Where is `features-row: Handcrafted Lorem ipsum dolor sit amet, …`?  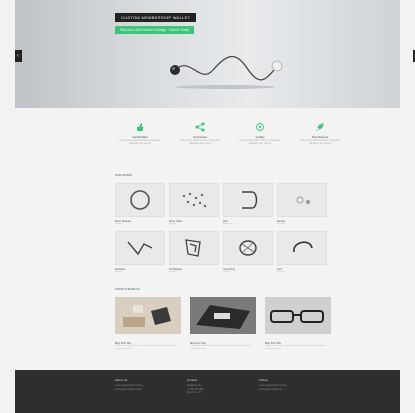 features-row: Handcrafted Lorem ipsum dolor sit amet, … is located at coordinates (230, 144).